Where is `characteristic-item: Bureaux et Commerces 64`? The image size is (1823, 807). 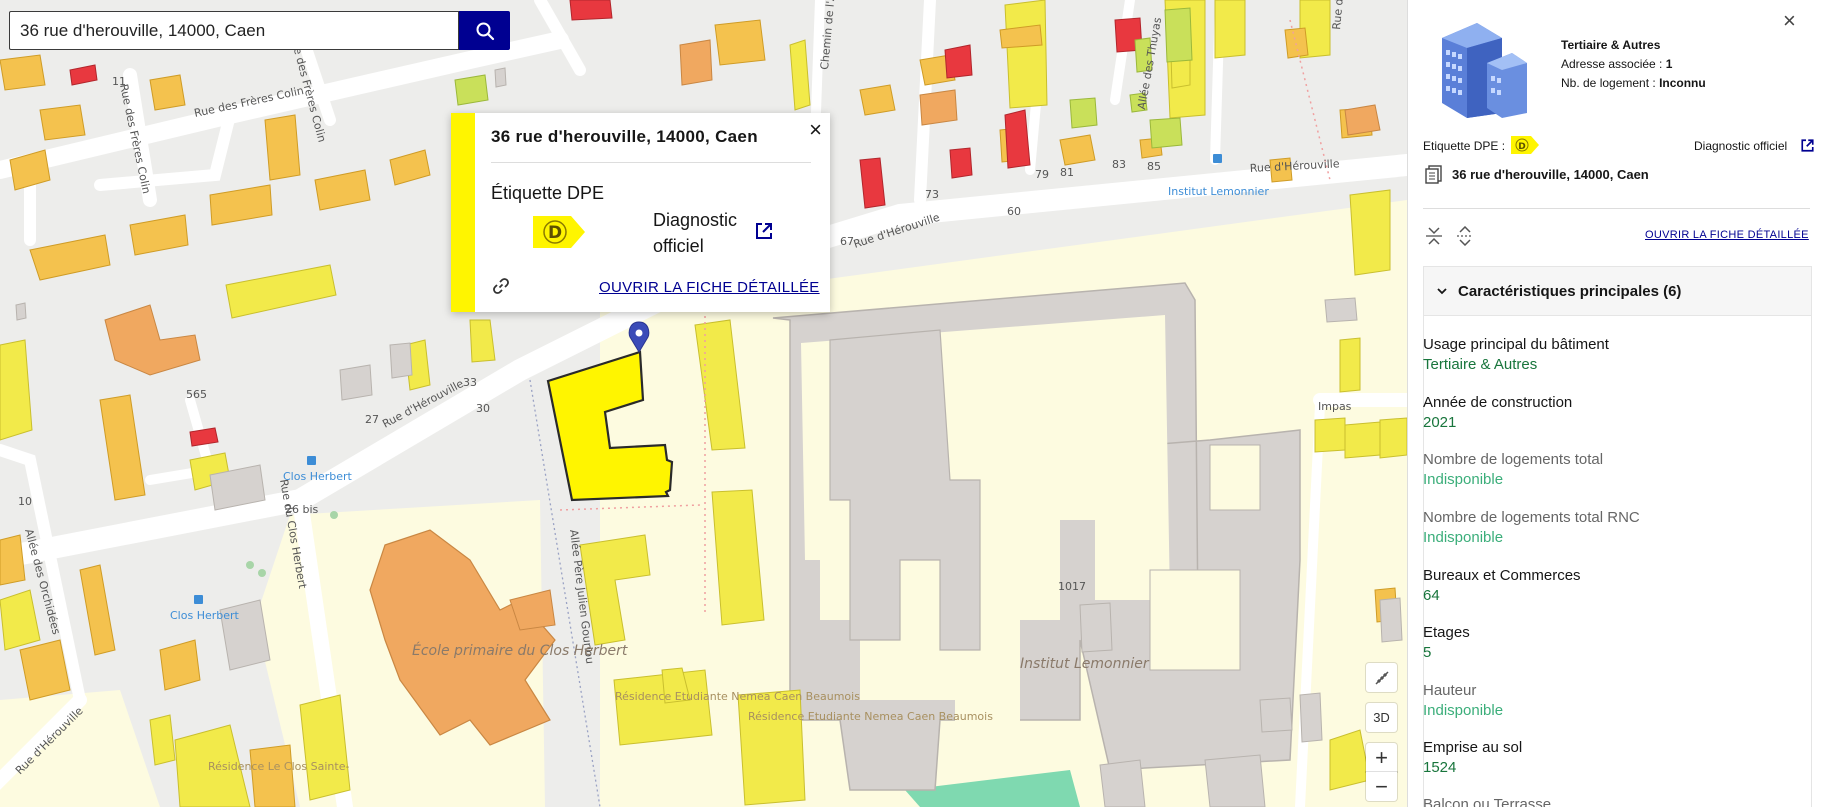 characteristic-item: Bureaux et Commerces 64 is located at coordinates (1502, 585).